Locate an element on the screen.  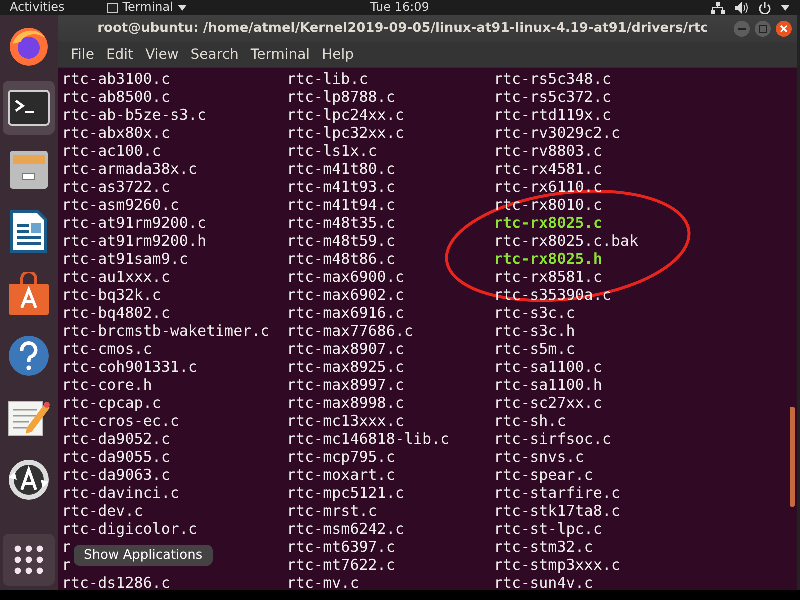
file-name: rtc-brcmstb-waketimer.c is located at coordinates (166, 331).